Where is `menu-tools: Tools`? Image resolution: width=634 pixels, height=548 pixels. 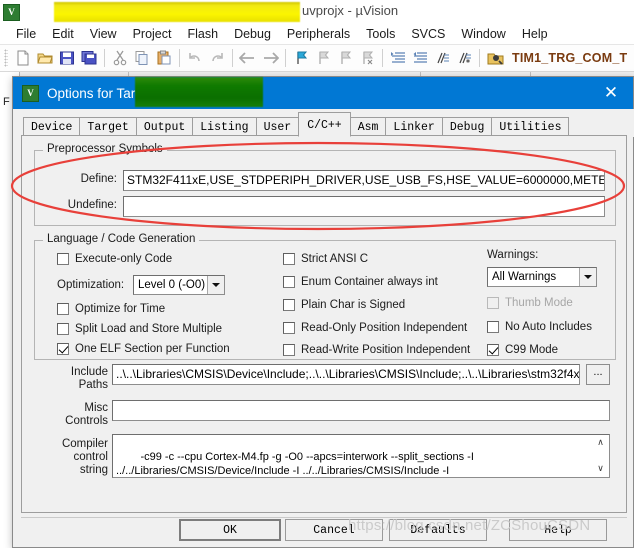
menu-tools: Tools is located at coordinates (380, 34).